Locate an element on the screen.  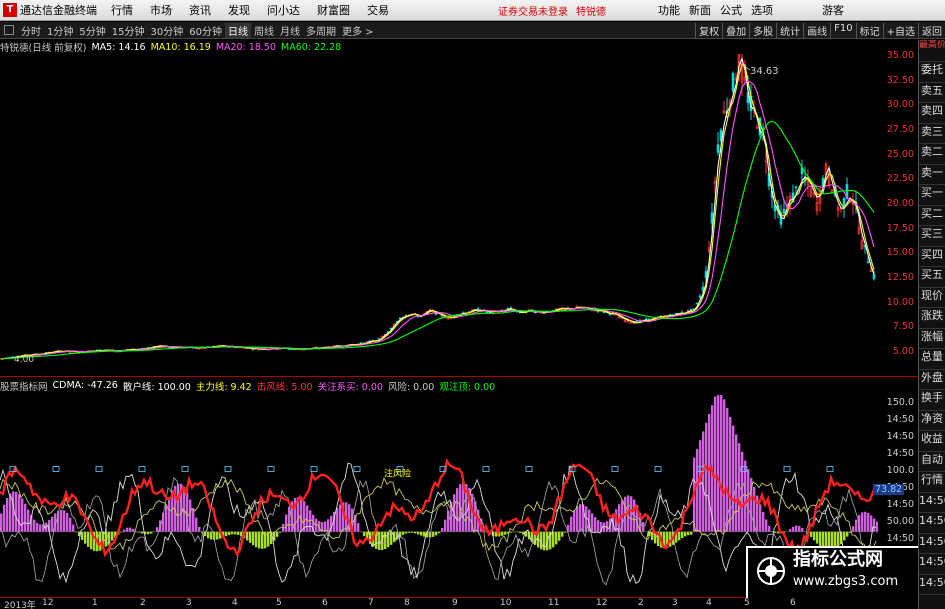
period-weekly: 周线 is located at coordinates (264, 30).